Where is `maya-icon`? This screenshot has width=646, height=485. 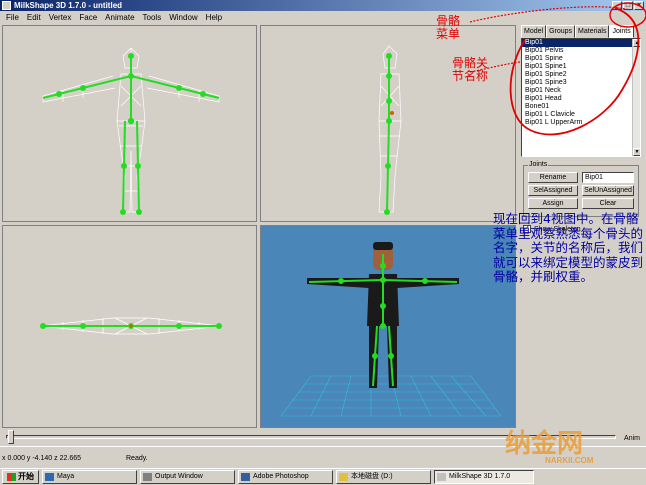 maya-icon is located at coordinates (49, 477).